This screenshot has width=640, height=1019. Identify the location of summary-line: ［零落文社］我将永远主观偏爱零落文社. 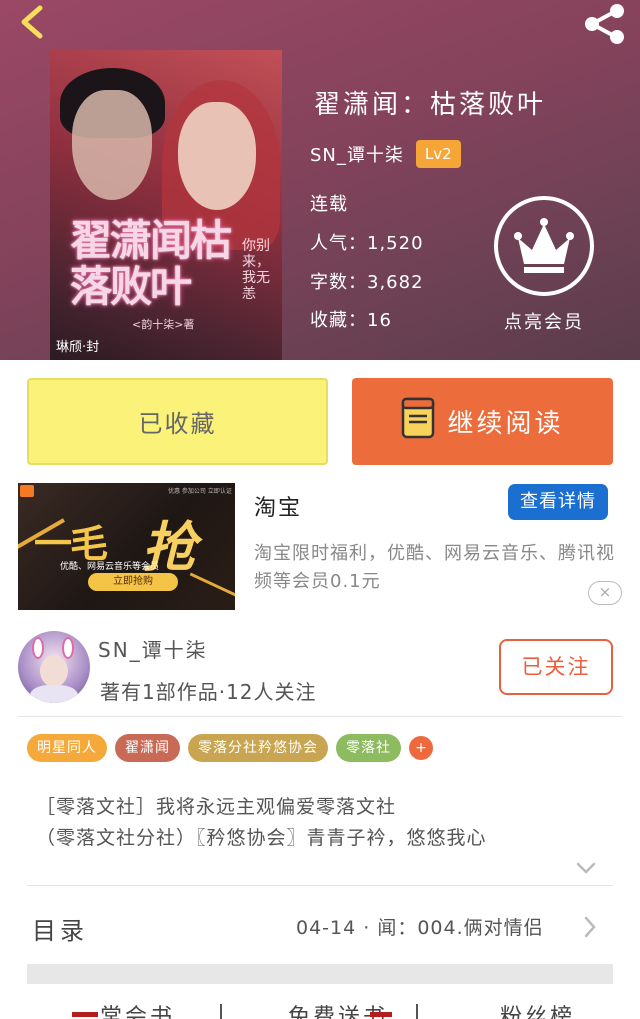
(216, 807).